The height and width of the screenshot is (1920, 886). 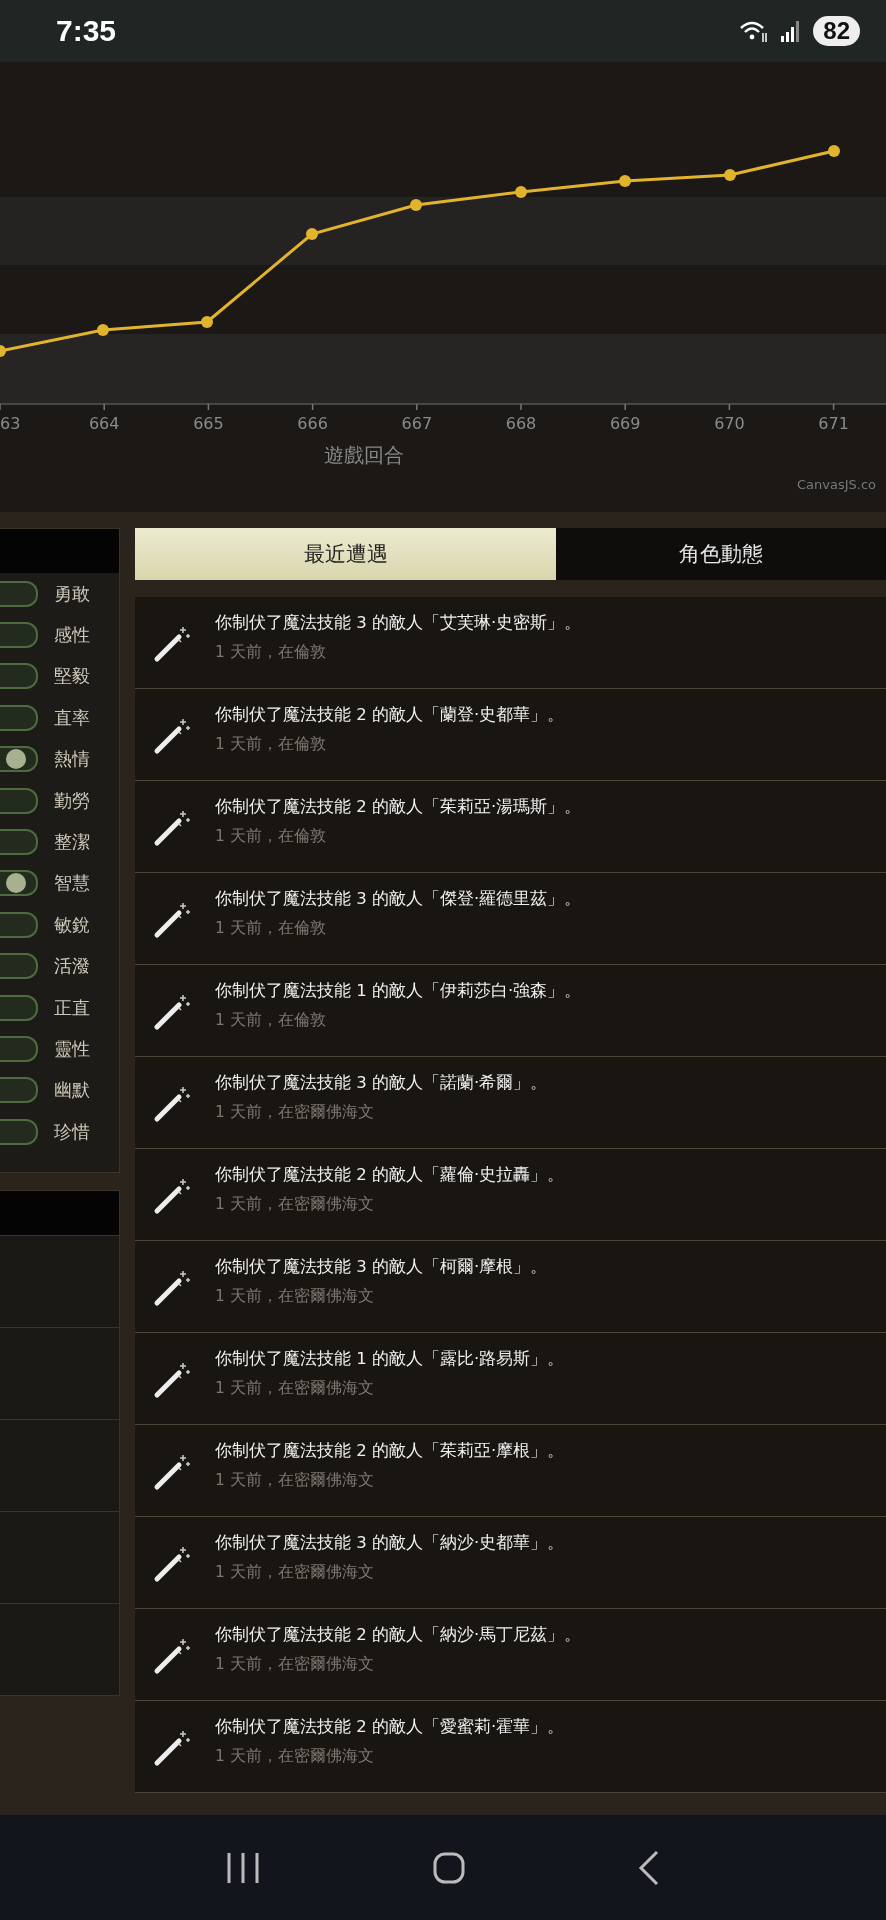 I want to click on axis-tick-label: 664, so click(x=104, y=423).